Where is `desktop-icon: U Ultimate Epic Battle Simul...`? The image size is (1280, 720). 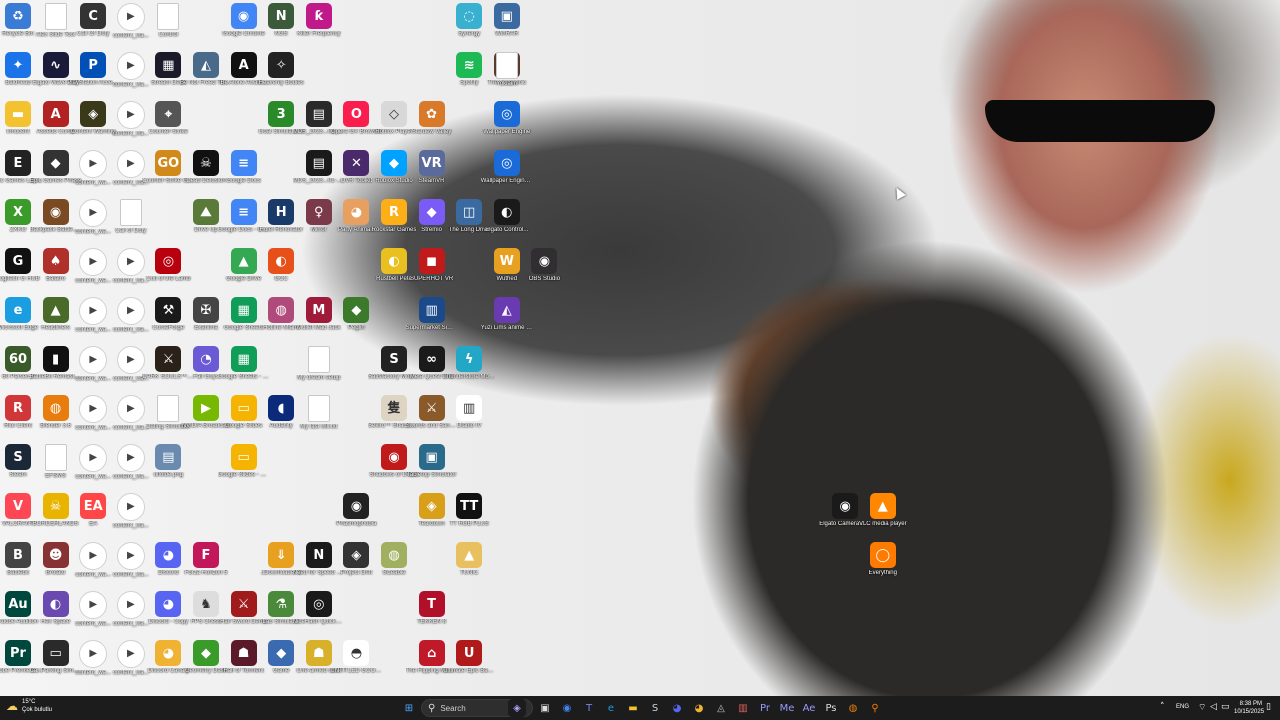
desktop-icon: U Ultimate Epic Battle Simul... is located at coordinates (469, 664).